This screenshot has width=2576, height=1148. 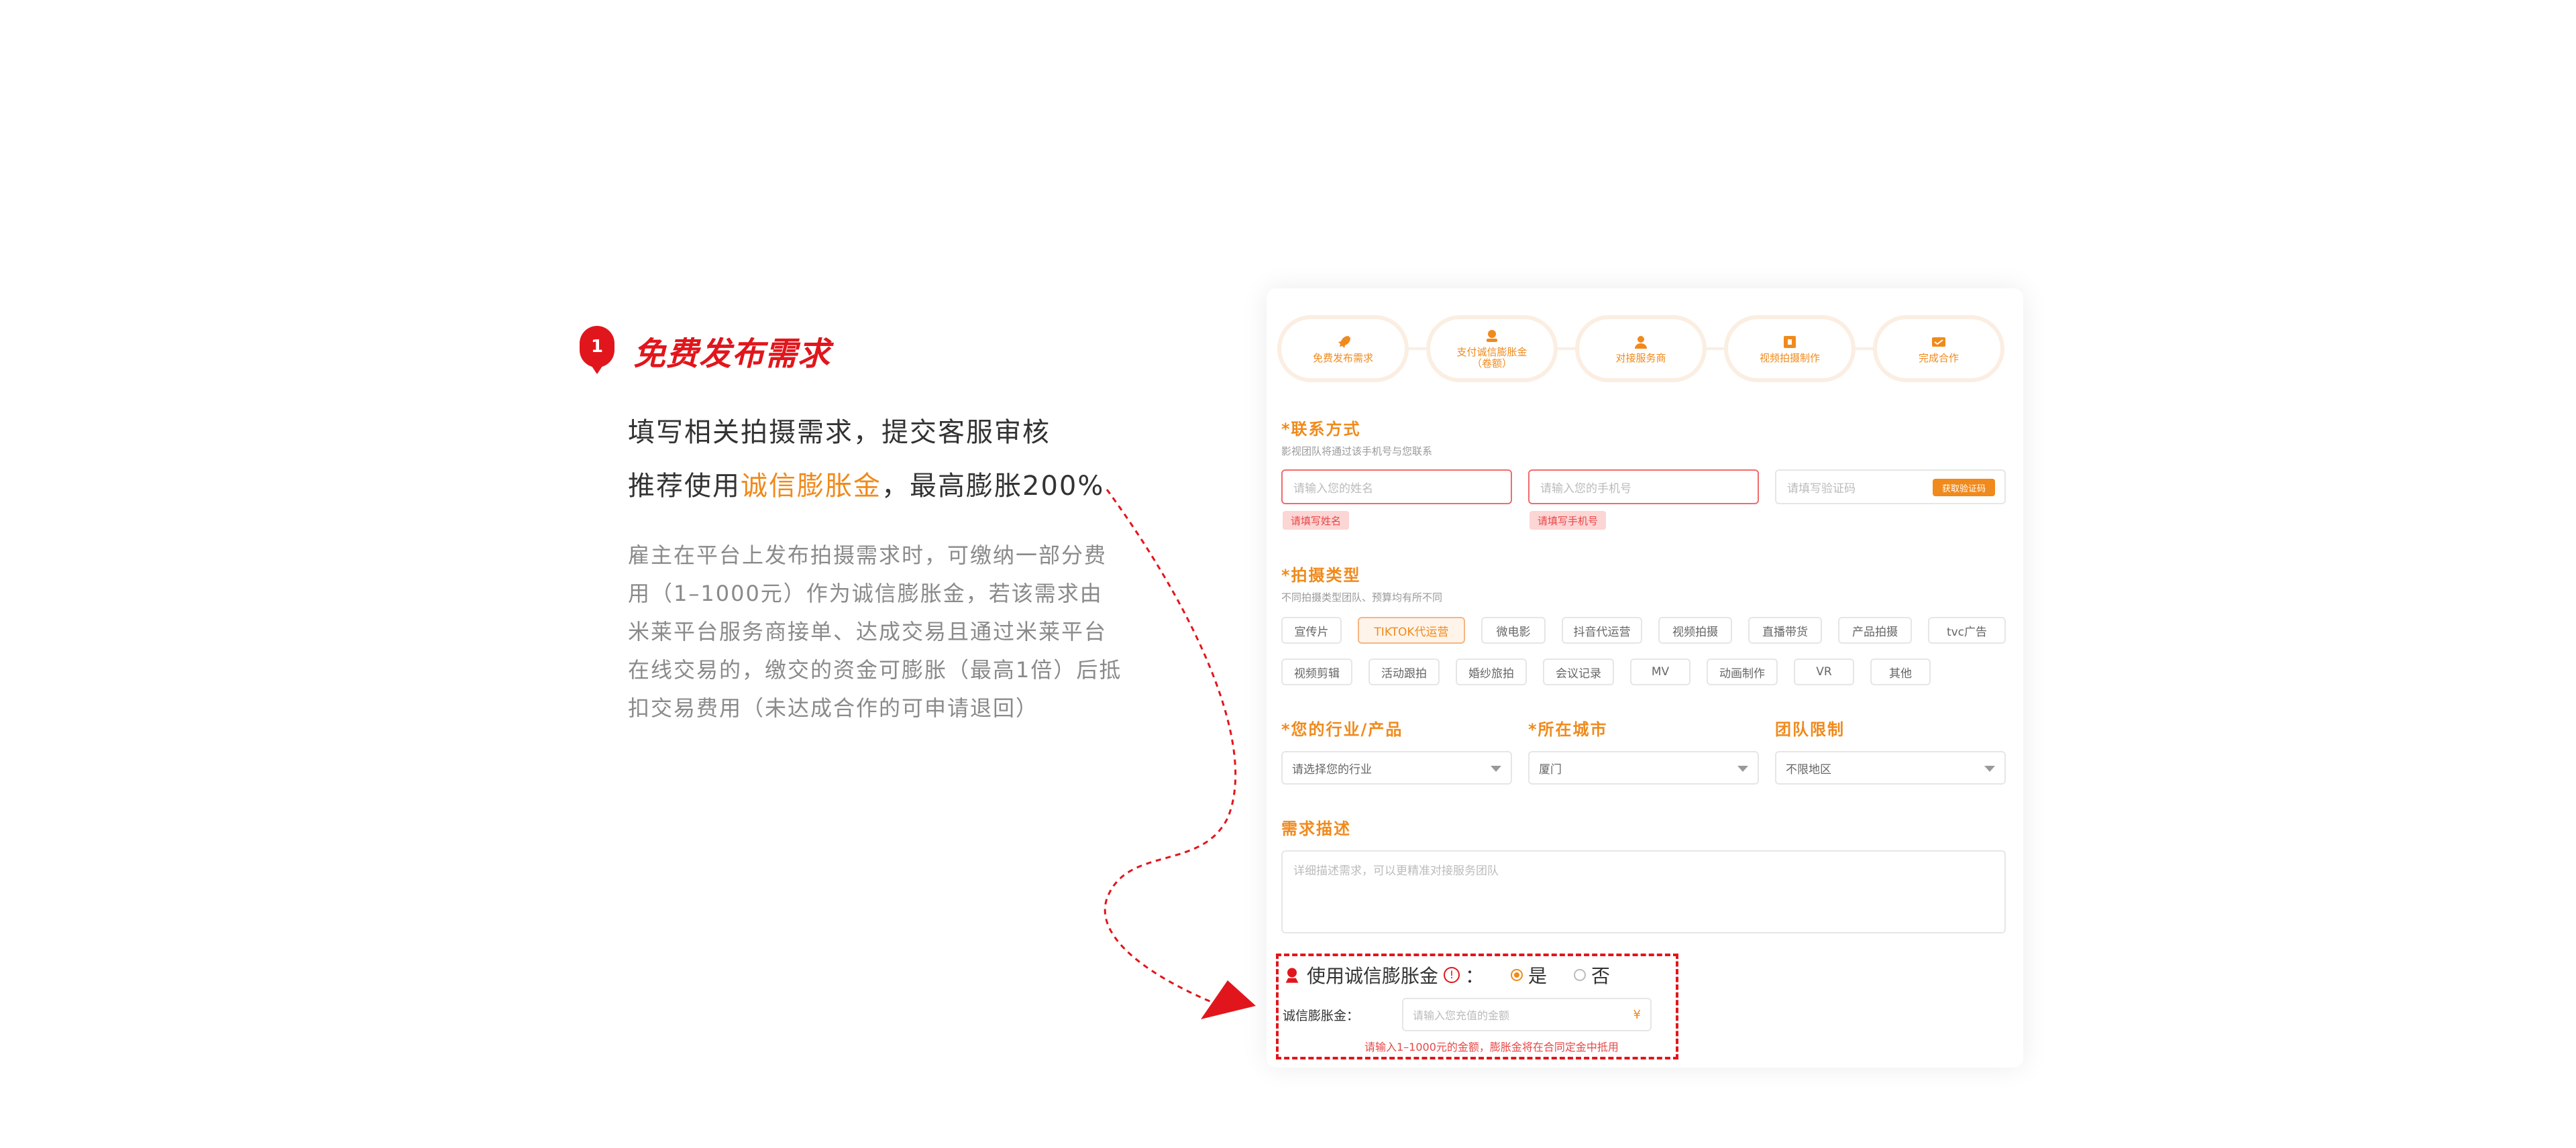 What do you see at coordinates (1695, 630) in the screenshot?
I see `type-chip: 视频拍摄` at bounding box center [1695, 630].